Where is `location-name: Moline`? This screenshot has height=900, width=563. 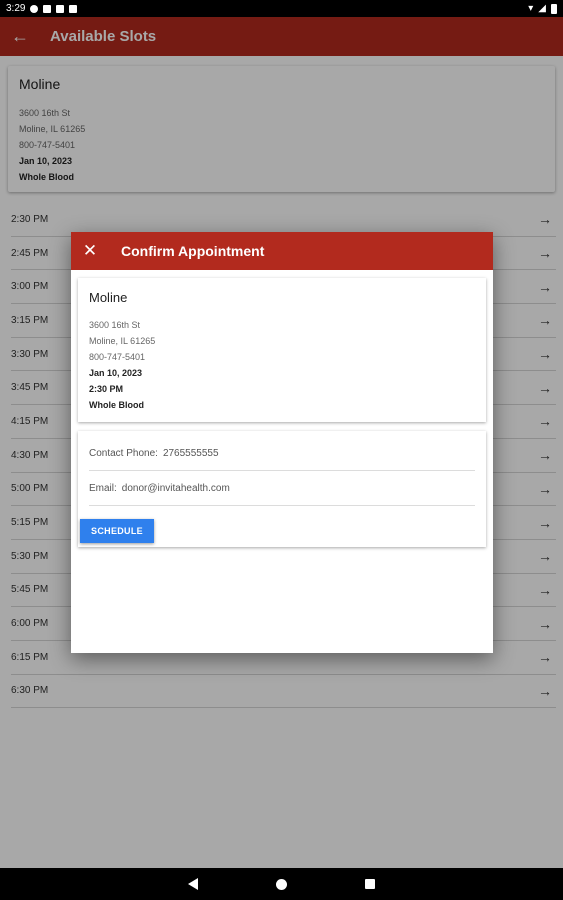 location-name: Moline is located at coordinates (108, 297).